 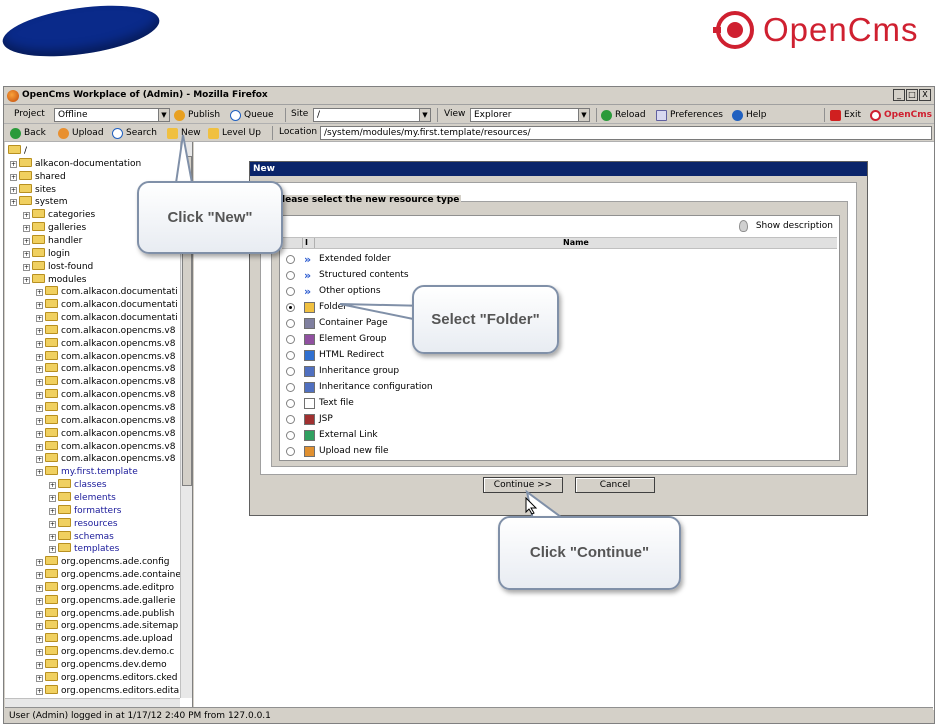 What do you see at coordinates (559, 259) in the screenshot?
I see `resource-type-row: » Extended folder` at bounding box center [559, 259].